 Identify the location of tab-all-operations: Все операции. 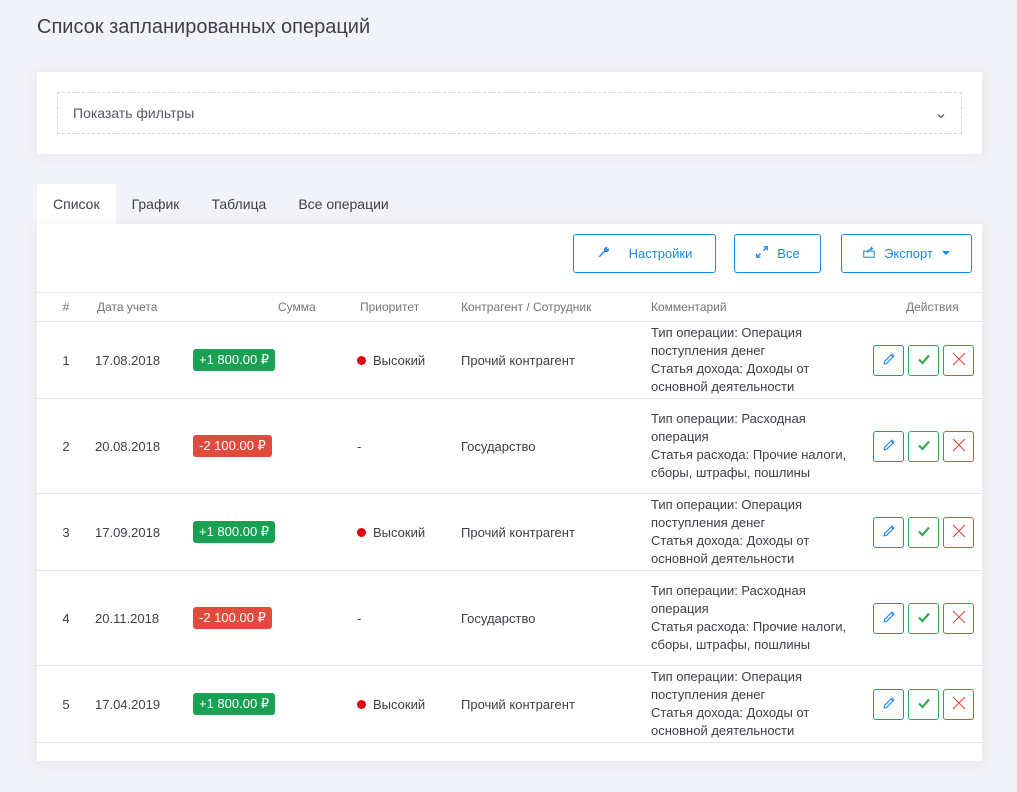
(343, 204).